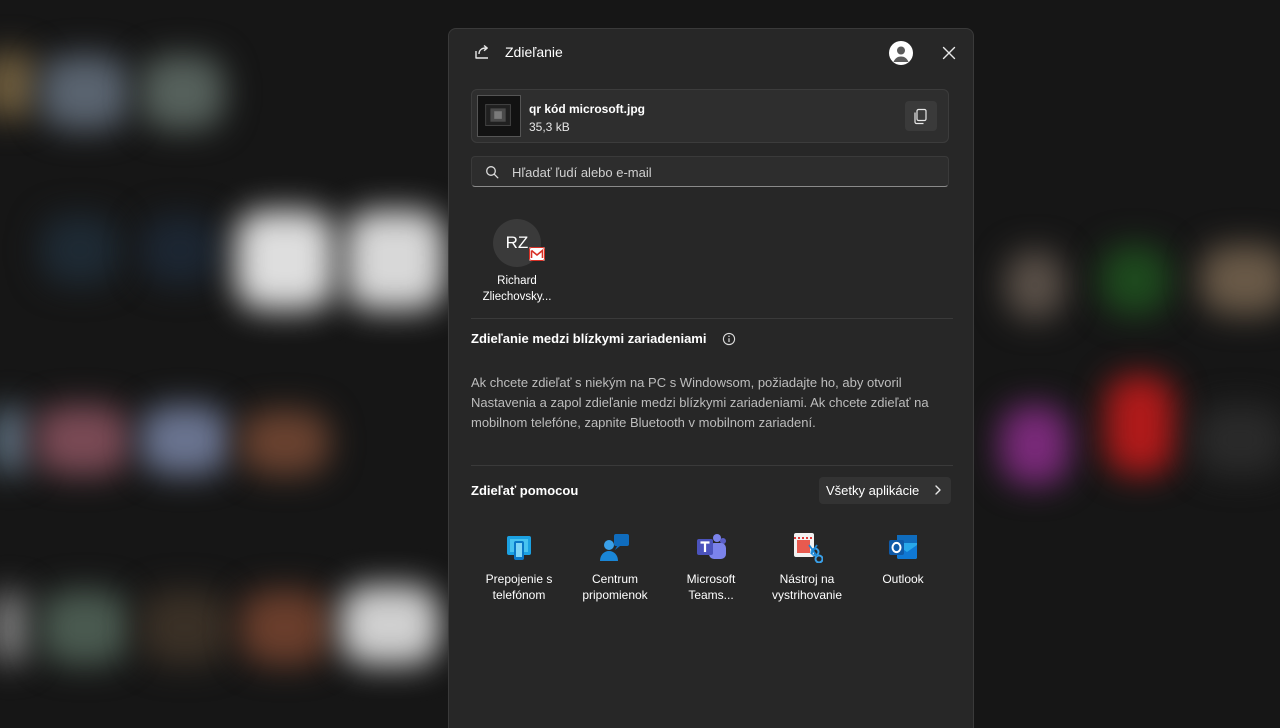 The height and width of the screenshot is (728, 1280). Describe the element at coordinates (711, 546) in the screenshot. I see `teams-icon` at that location.